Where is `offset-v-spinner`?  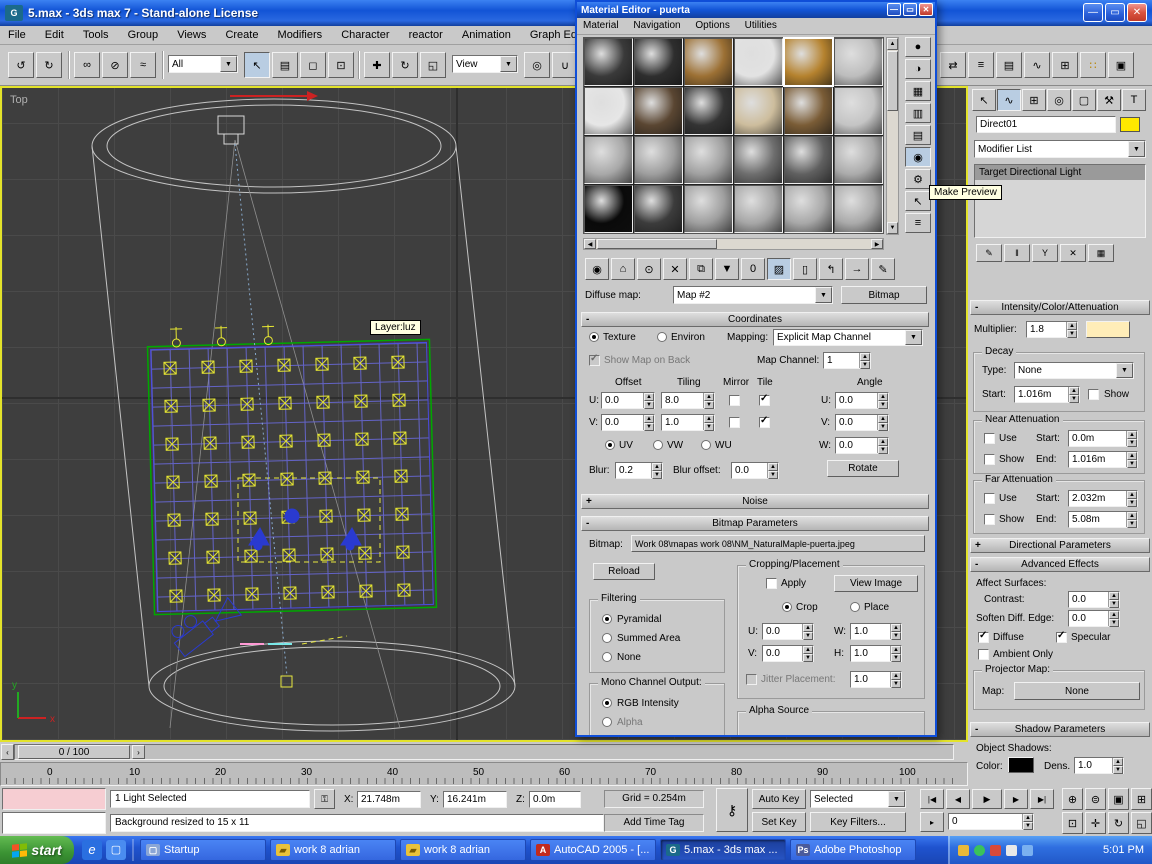
offset-v-spinner is located at coordinates (648, 422).